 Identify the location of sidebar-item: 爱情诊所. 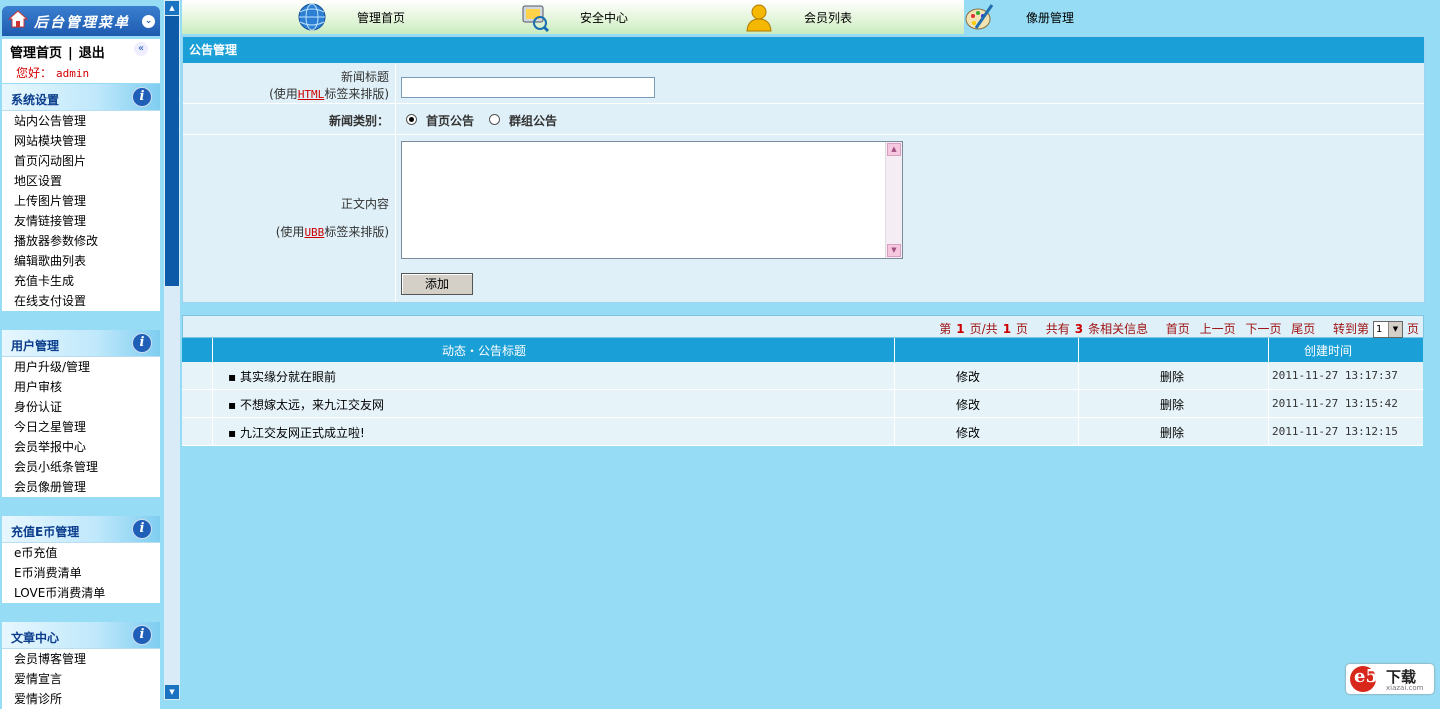
(81, 699).